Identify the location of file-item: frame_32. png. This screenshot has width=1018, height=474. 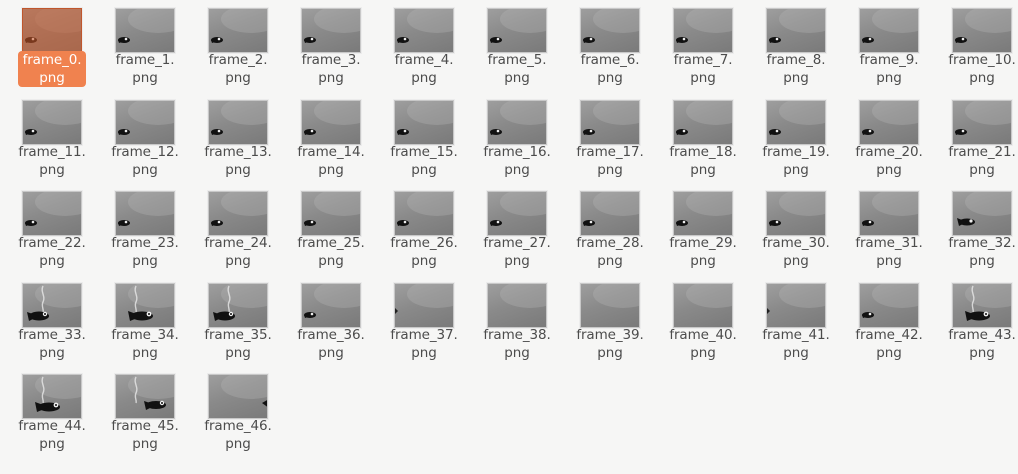
(982, 228).